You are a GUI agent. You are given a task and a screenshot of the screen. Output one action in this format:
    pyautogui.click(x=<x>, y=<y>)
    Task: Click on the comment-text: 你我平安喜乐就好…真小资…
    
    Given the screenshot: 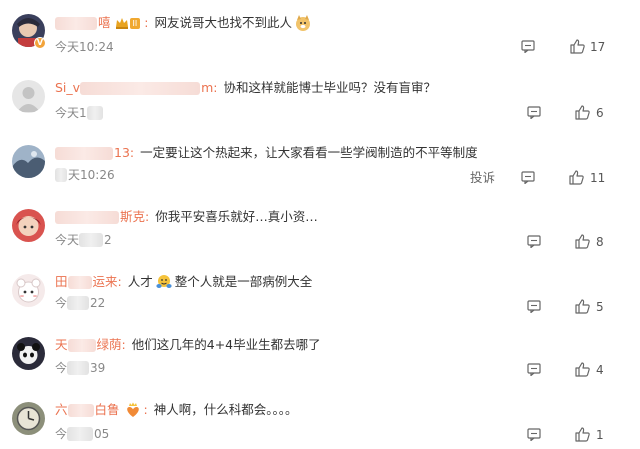 What is the action you would take?
    pyautogui.click(x=236, y=216)
    